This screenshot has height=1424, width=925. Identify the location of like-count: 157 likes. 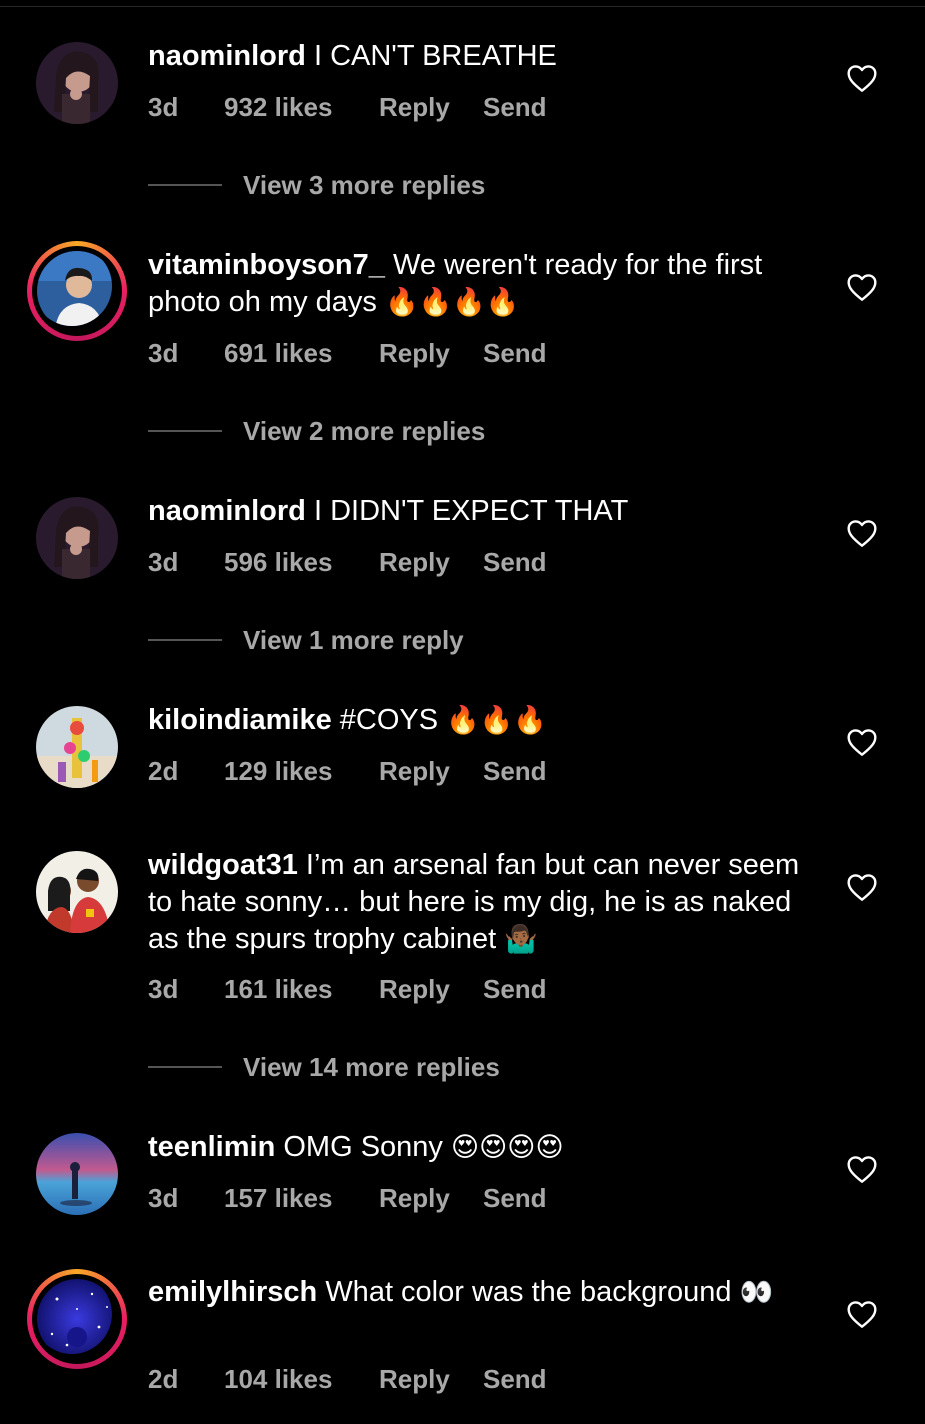
(278, 1198).